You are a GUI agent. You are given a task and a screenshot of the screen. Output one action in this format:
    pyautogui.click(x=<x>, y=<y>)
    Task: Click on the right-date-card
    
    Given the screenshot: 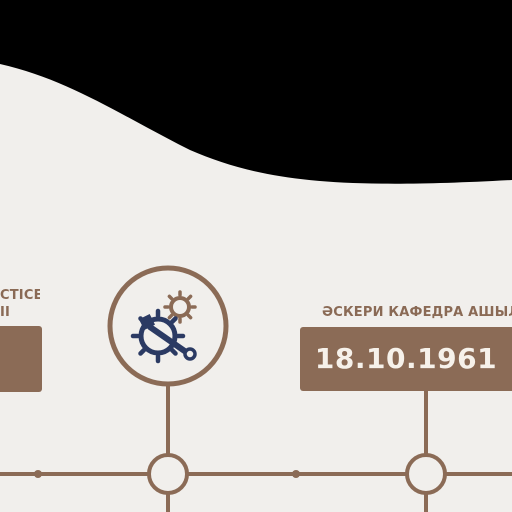 What is the action you would take?
    pyautogui.click(x=406, y=359)
    